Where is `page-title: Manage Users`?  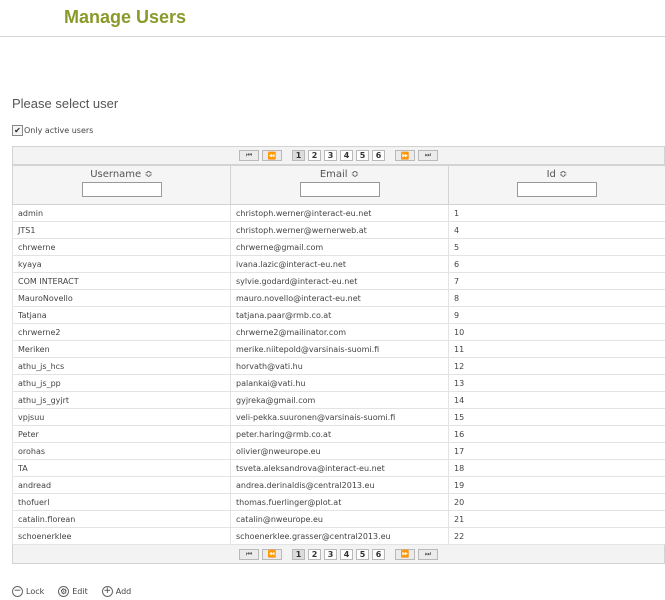
page-title: Manage Users is located at coordinates (125, 17).